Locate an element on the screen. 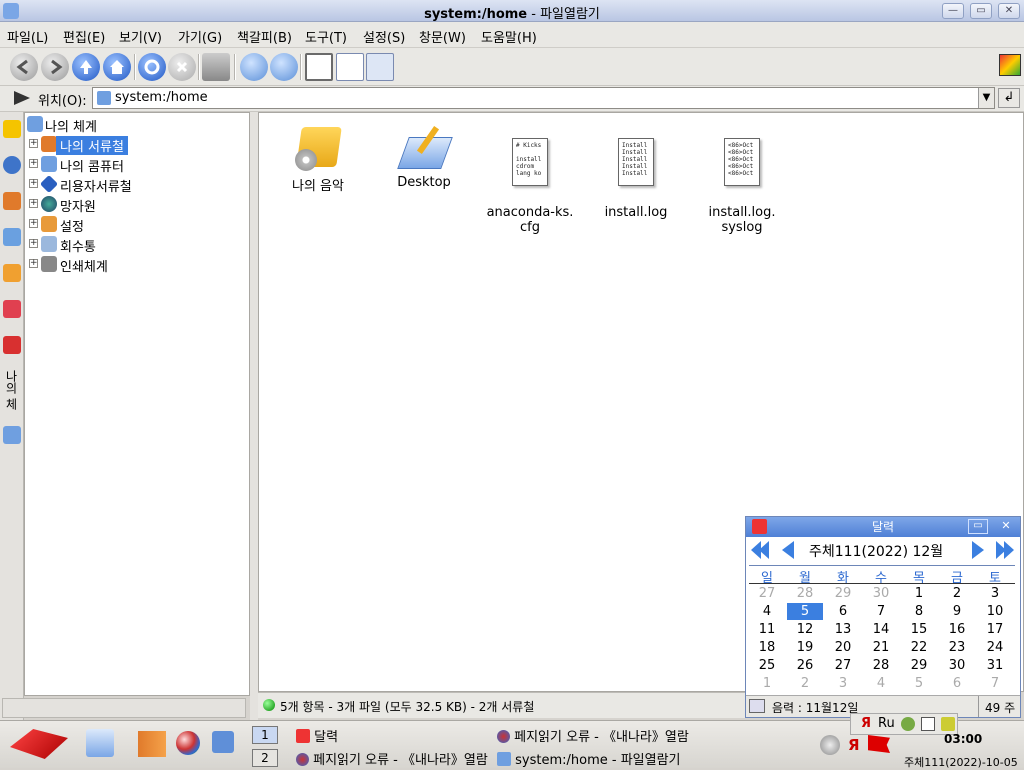 This screenshot has height=770, width=1024. pane-splitter is located at coordinates (254, 416).